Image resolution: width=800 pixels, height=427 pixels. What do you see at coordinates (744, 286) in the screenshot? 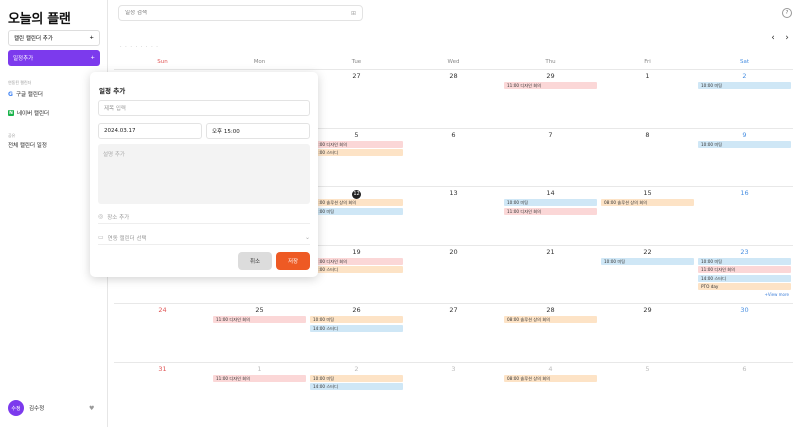
I see `event-chip: PTO day` at bounding box center [744, 286].